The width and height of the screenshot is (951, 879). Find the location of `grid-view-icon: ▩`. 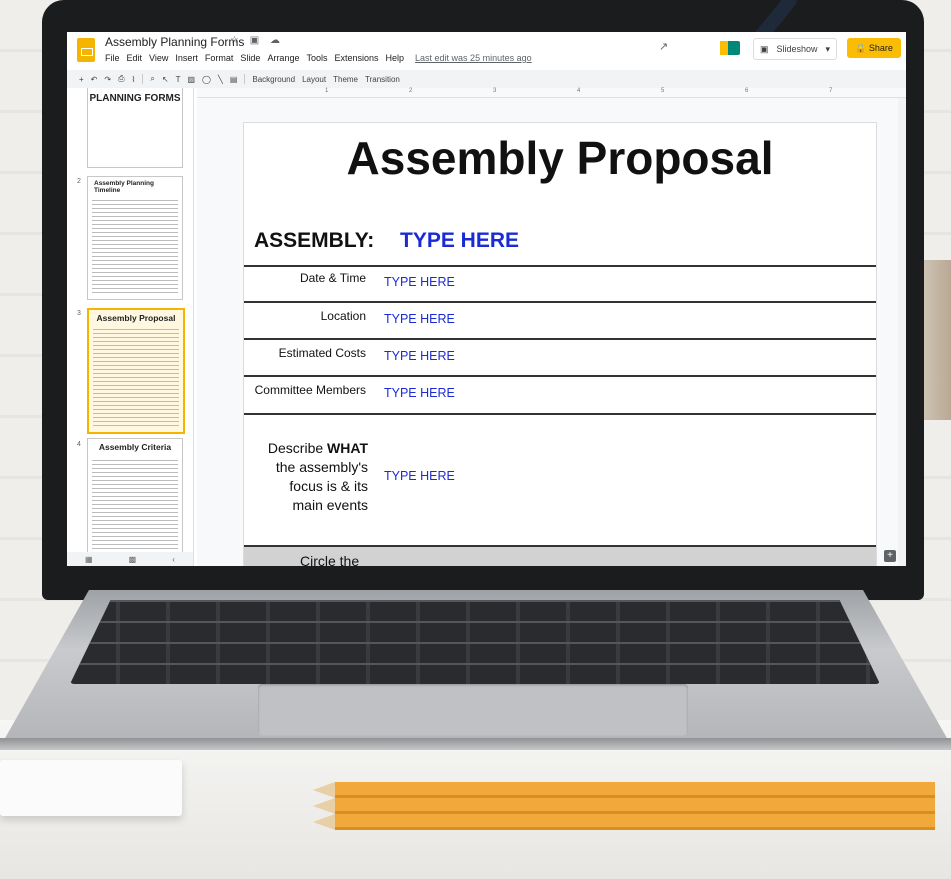

grid-view-icon: ▩ is located at coordinates (133, 559).